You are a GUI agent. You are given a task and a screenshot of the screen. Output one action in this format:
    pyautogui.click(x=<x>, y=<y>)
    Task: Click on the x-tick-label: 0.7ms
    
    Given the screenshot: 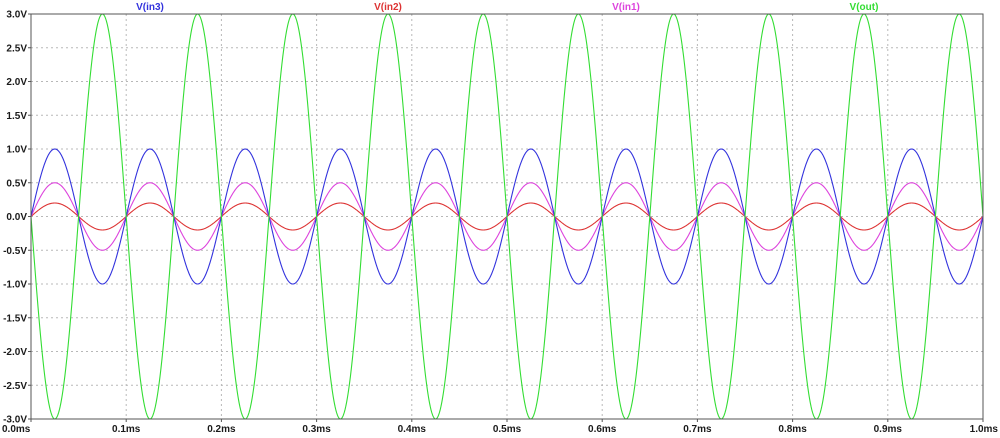 What is the action you would take?
    pyautogui.click(x=697, y=429)
    